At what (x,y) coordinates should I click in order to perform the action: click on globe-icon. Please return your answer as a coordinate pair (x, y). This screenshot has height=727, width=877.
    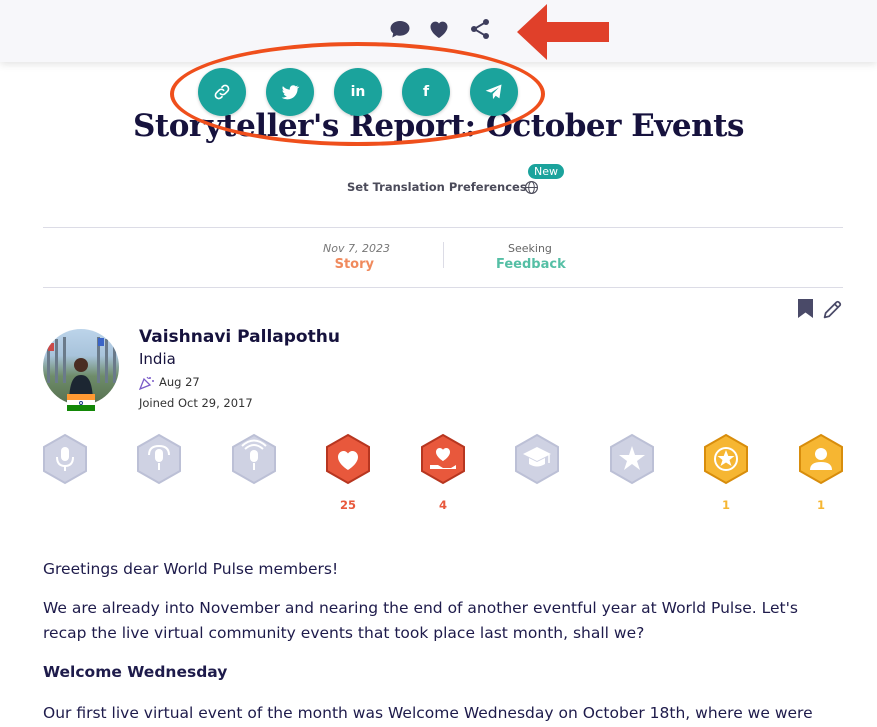
    Looking at the image, I should click on (531, 187).